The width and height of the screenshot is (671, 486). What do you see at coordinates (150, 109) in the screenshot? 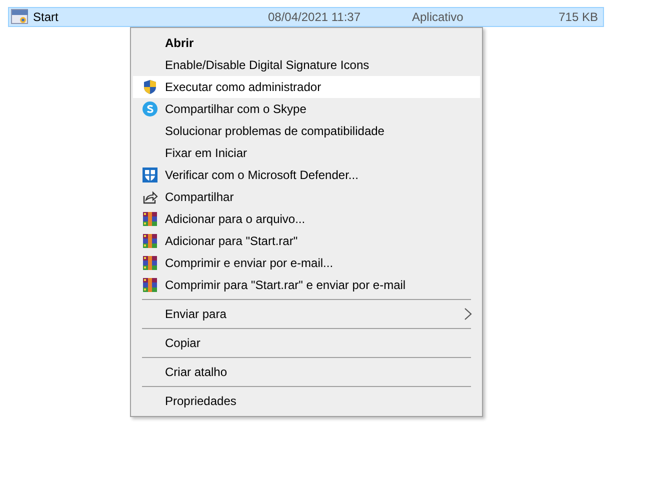
I see `skype-icon` at bounding box center [150, 109].